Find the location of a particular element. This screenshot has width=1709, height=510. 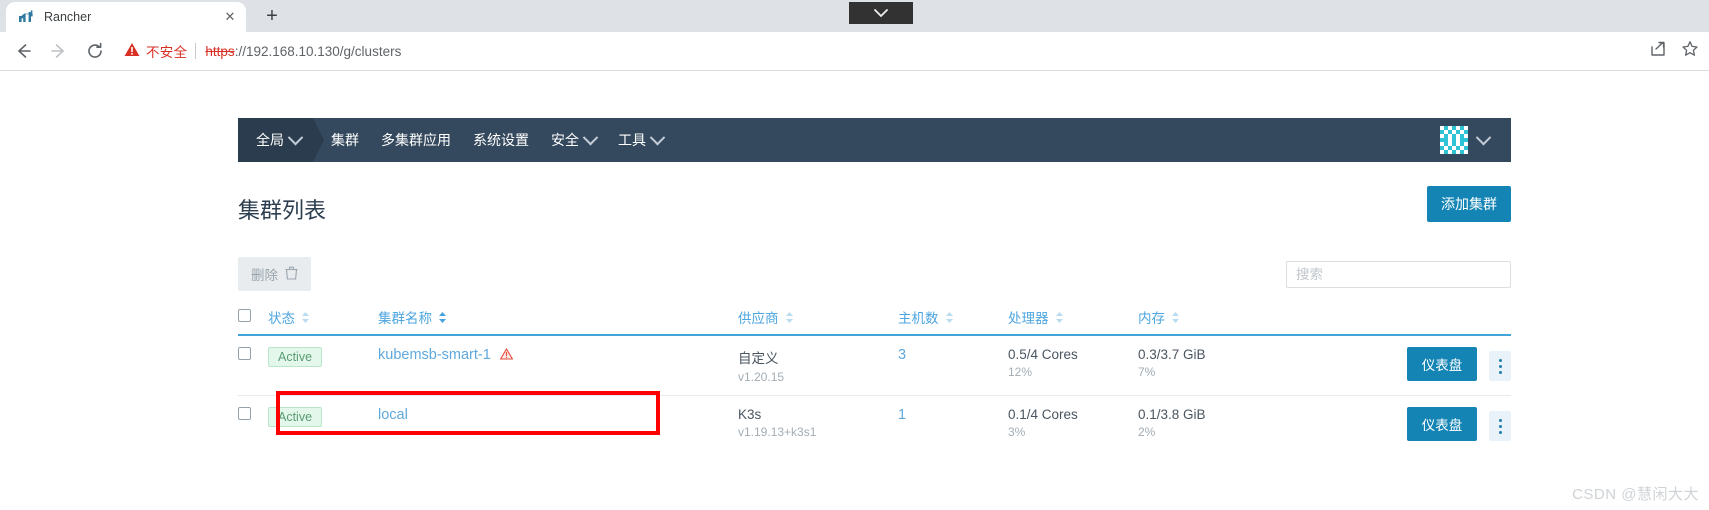

add-cluster-button: 添加集群 is located at coordinates (1469, 204).